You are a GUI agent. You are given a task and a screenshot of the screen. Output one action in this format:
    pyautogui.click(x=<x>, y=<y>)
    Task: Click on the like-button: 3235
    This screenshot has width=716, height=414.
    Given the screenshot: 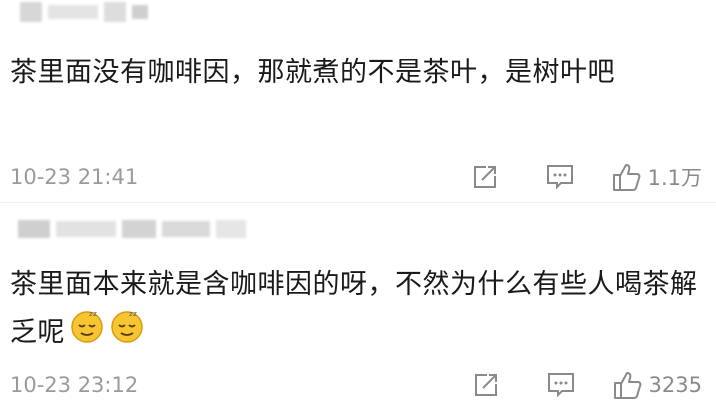 What is the action you would take?
    pyautogui.click(x=657, y=385)
    